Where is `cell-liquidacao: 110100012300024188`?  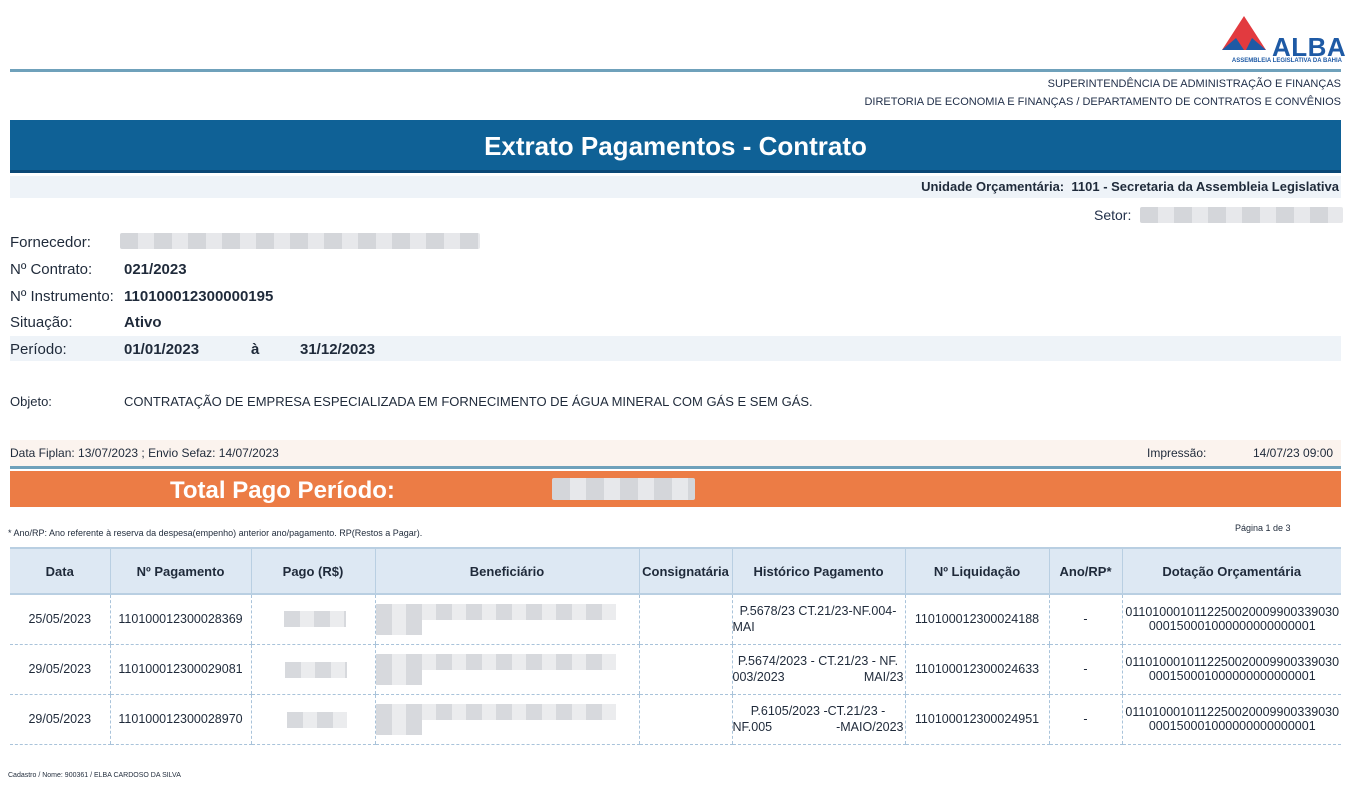
cell-liquidacao: 110100012300024188 is located at coordinates (976, 619).